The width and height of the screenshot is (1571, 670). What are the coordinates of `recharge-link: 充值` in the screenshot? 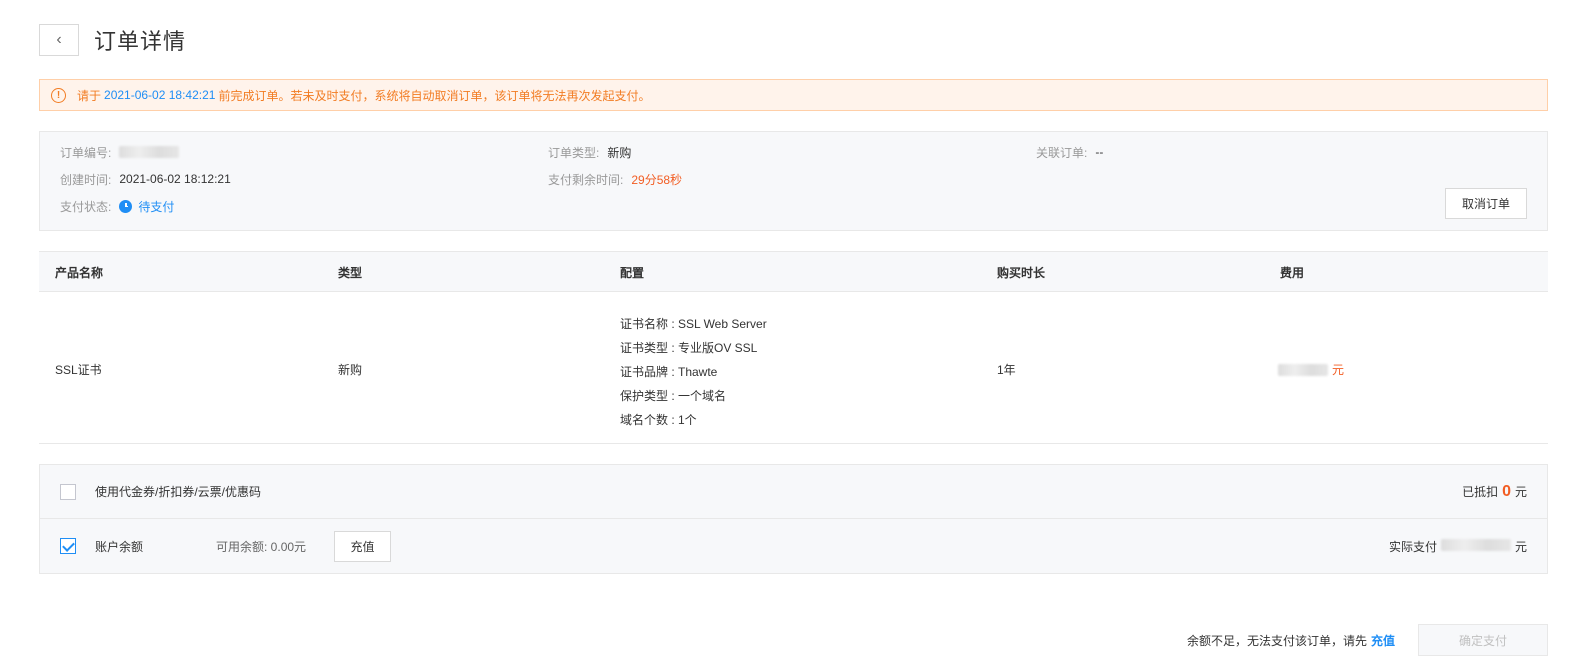 It's located at (1383, 640).